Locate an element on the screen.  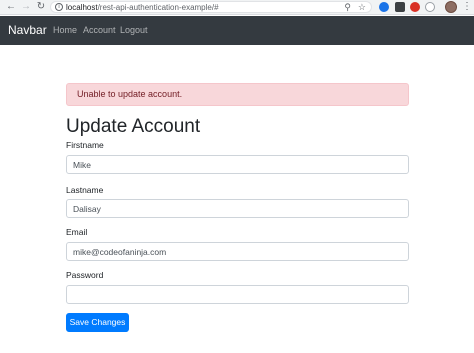
navbar: Navbar Home Account Logout is located at coordinates (237, 30).